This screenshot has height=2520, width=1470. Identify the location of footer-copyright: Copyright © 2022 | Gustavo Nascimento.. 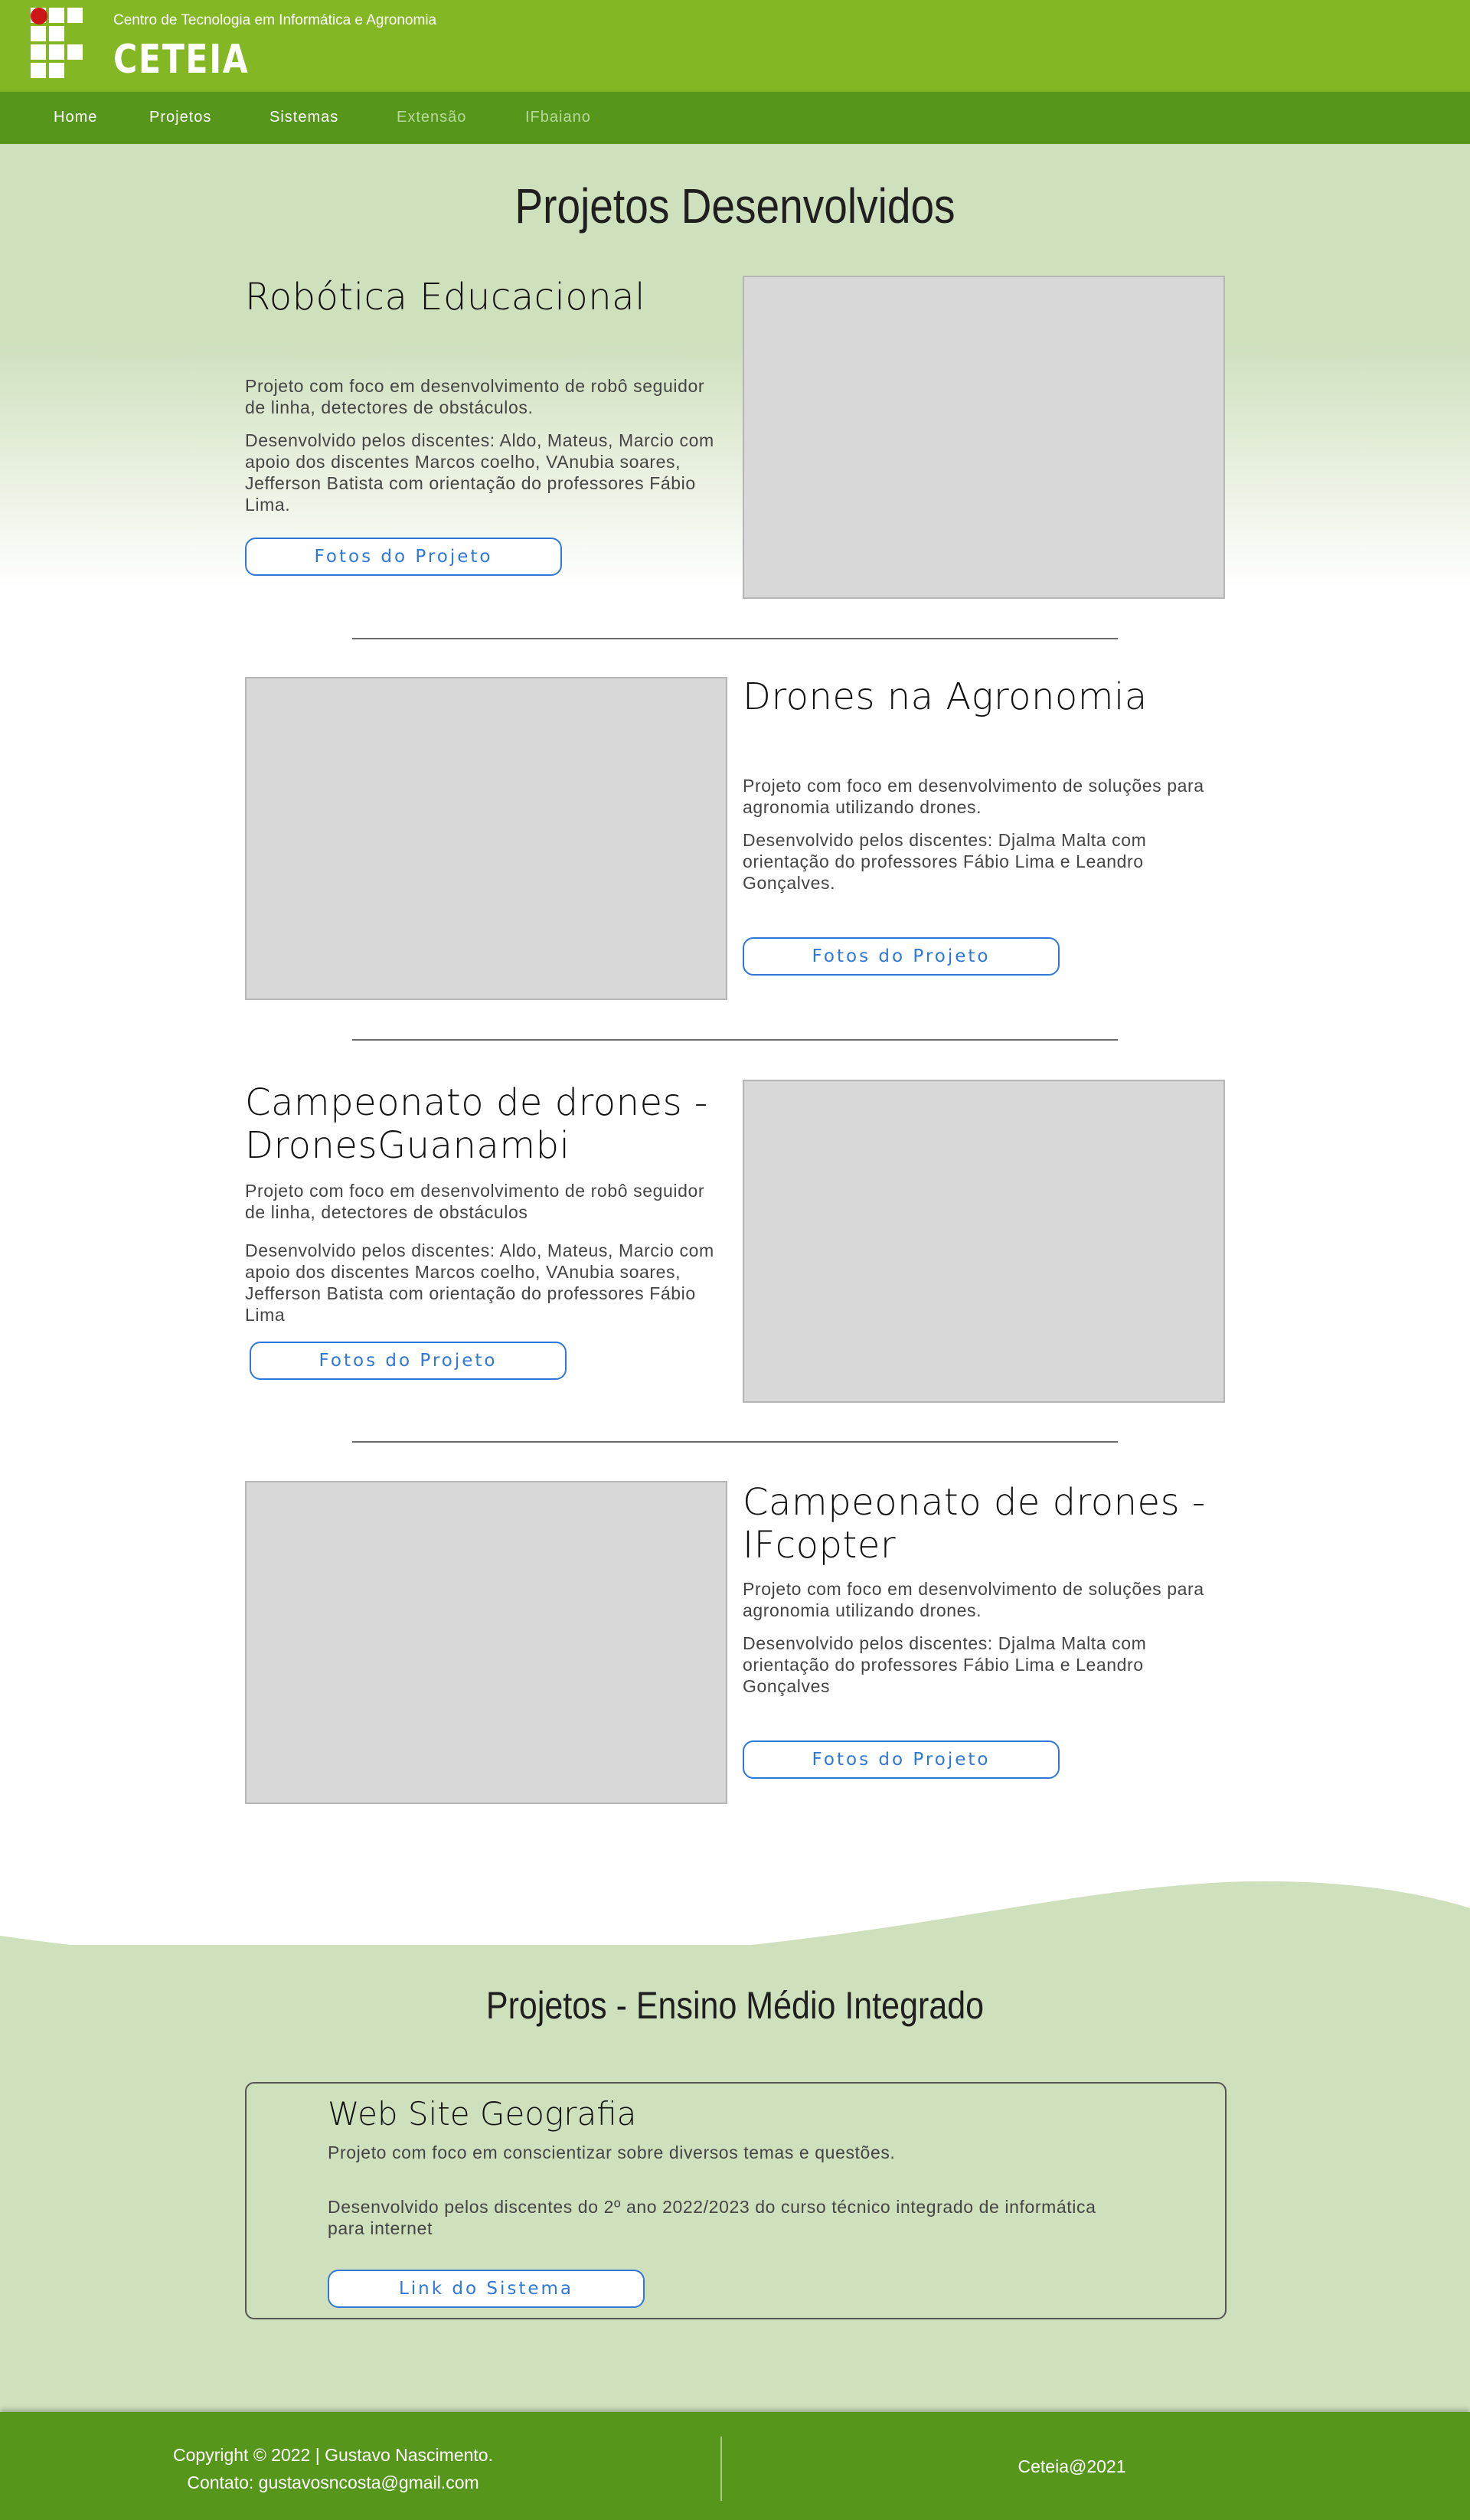
(333, 2455).